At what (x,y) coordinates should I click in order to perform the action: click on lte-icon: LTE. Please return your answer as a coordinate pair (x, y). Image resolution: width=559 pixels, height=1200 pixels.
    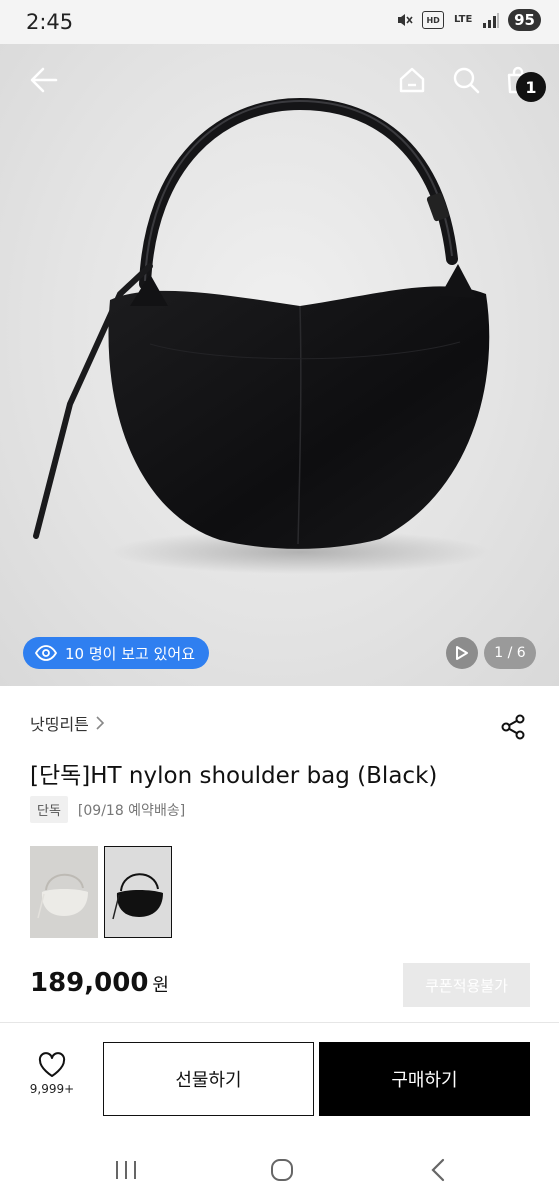
    Looking at the image, I should click on (463, 19).